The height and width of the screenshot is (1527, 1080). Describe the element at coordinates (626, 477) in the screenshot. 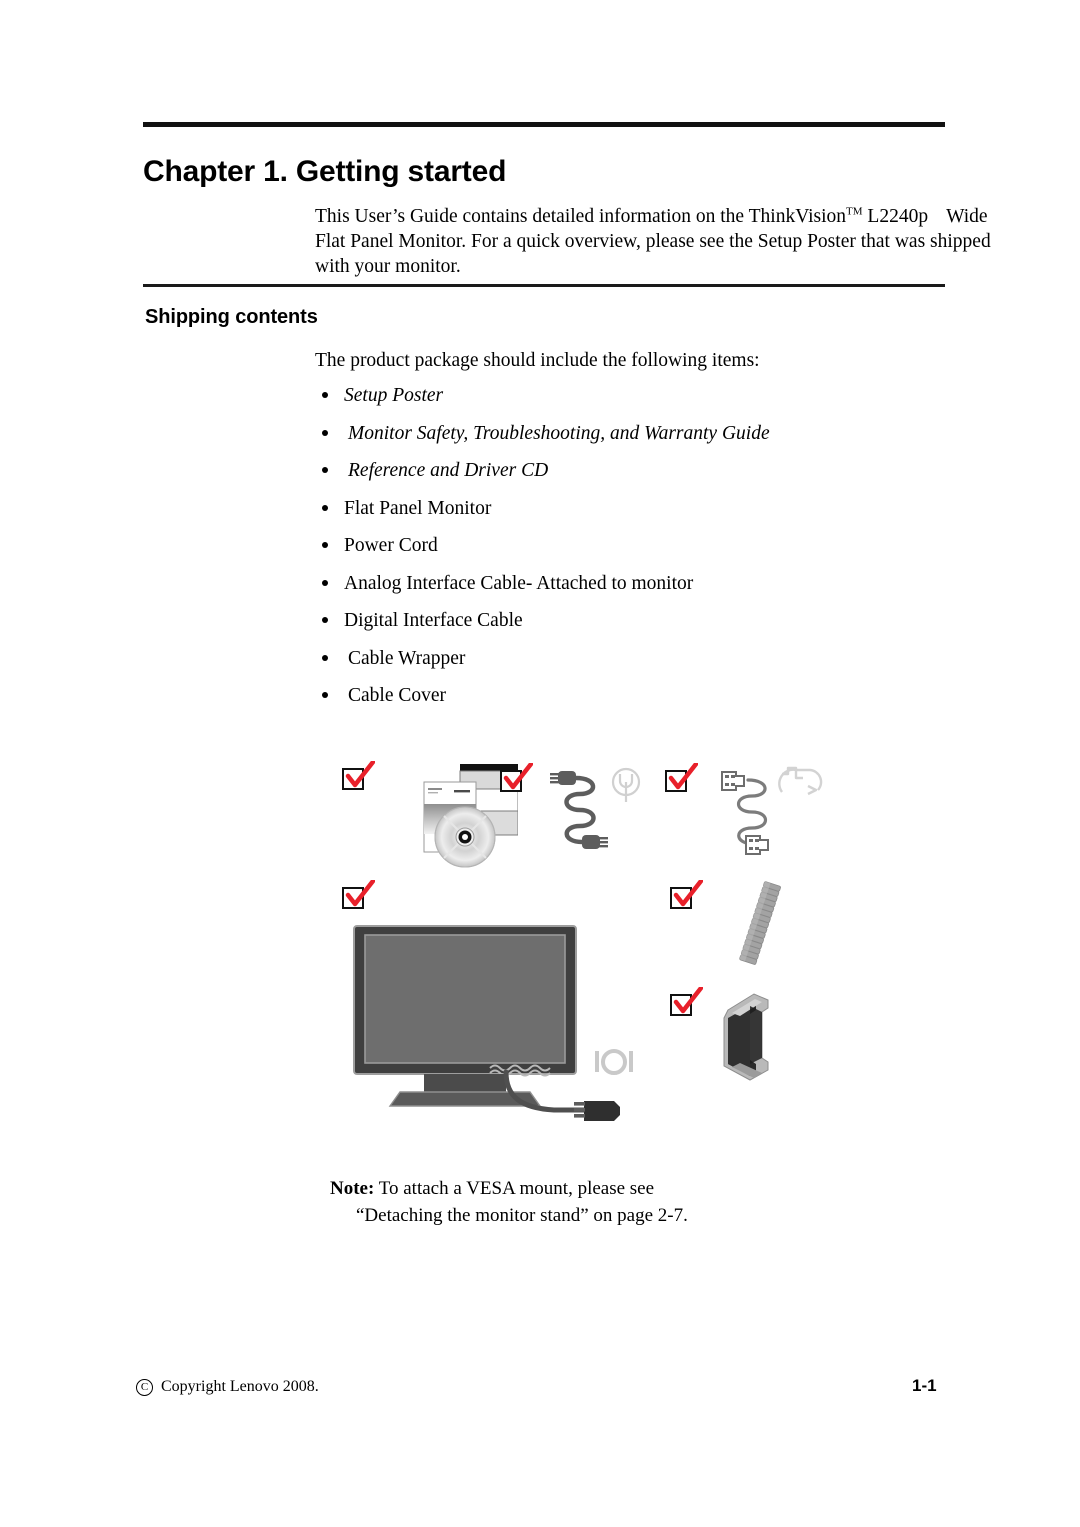

I see `list-item: Reference and Driver CD` at that location.